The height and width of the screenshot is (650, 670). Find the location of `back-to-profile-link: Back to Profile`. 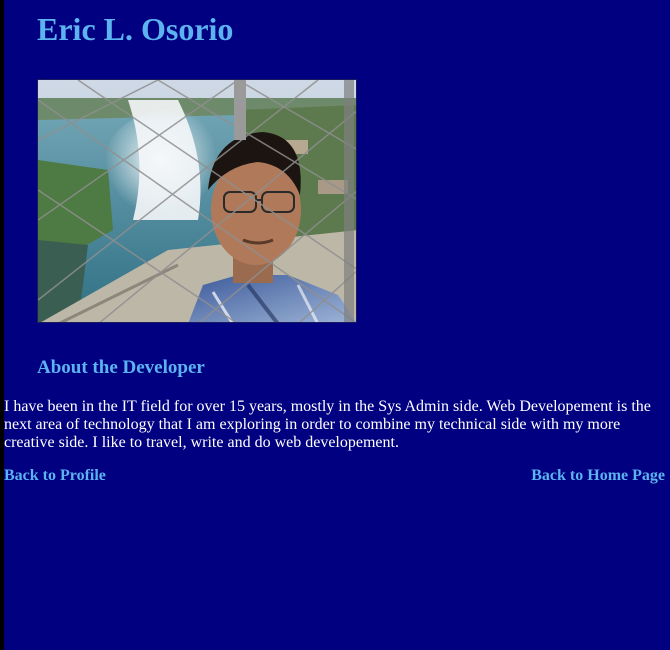

back-to-profile-link: Back to Profile is located at coordinates (55, 476).